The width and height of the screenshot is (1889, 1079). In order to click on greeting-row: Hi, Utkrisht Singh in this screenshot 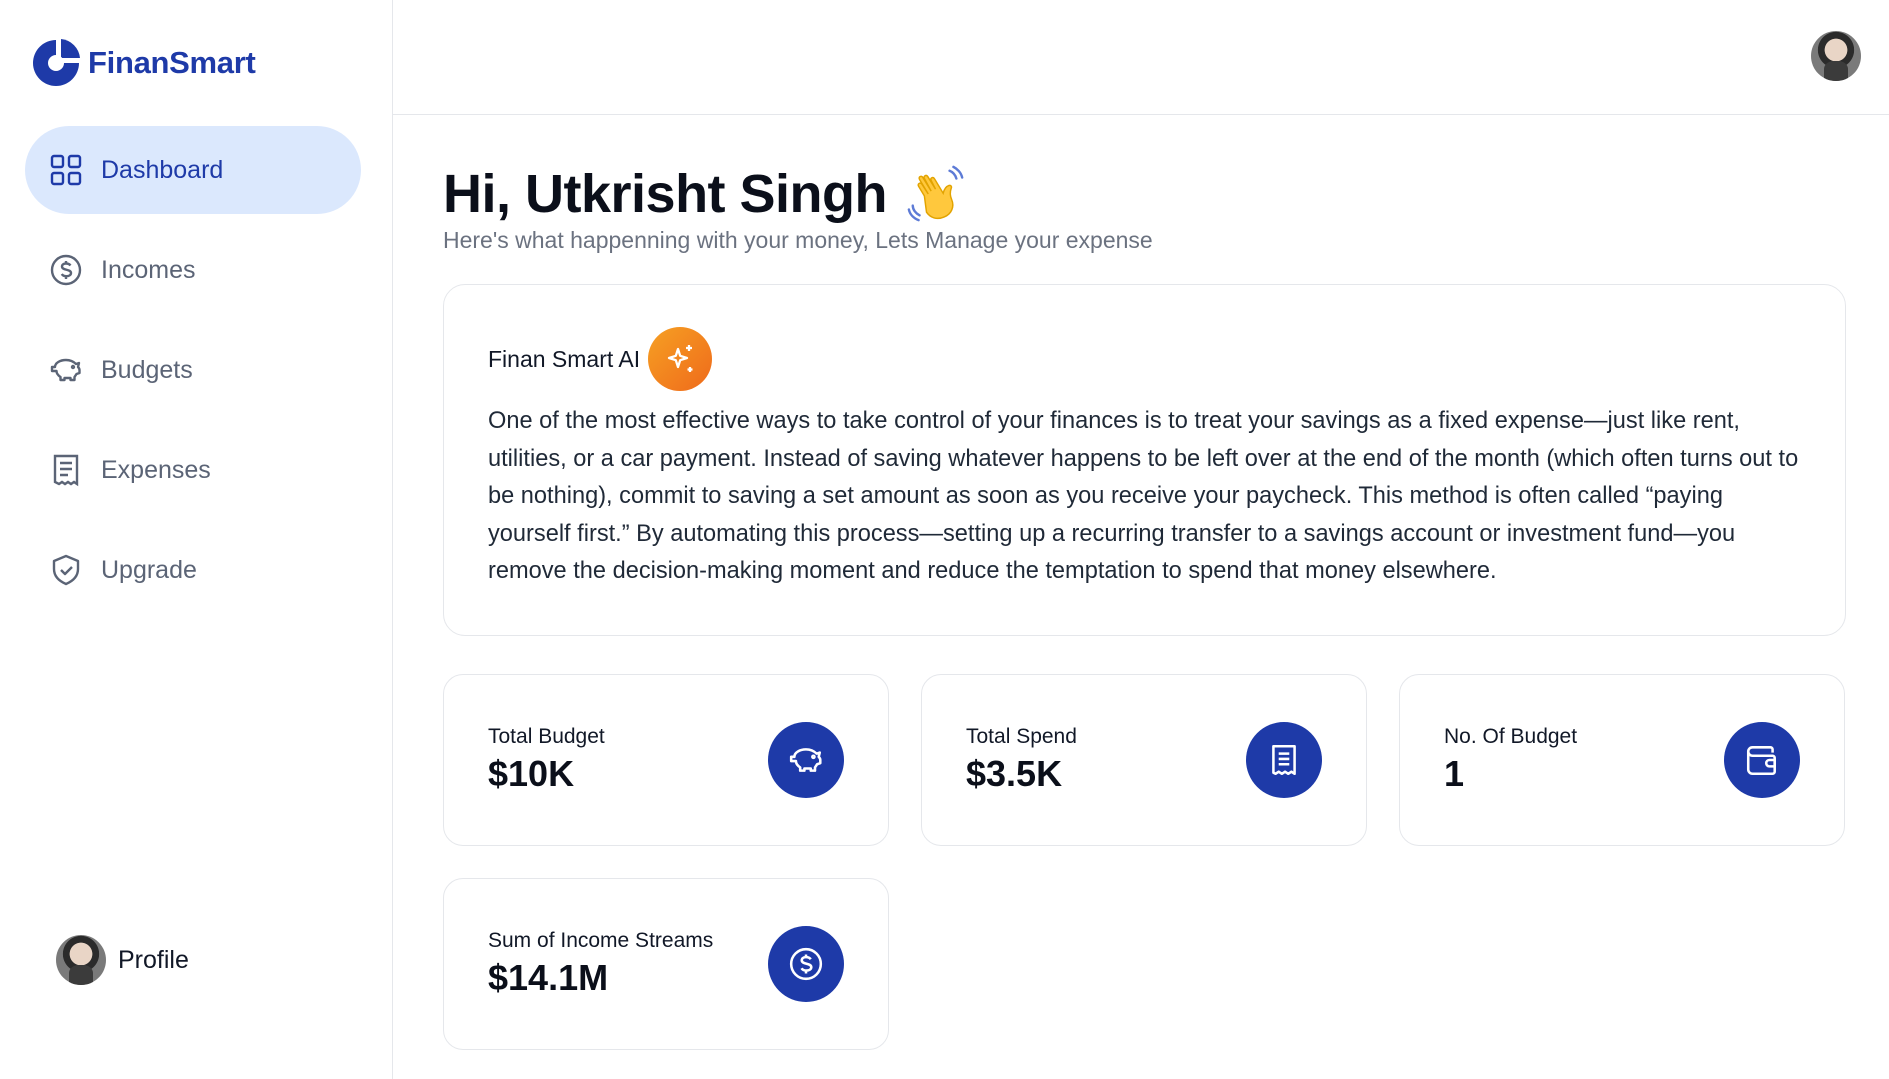, I will do `click(1144, 194)`.